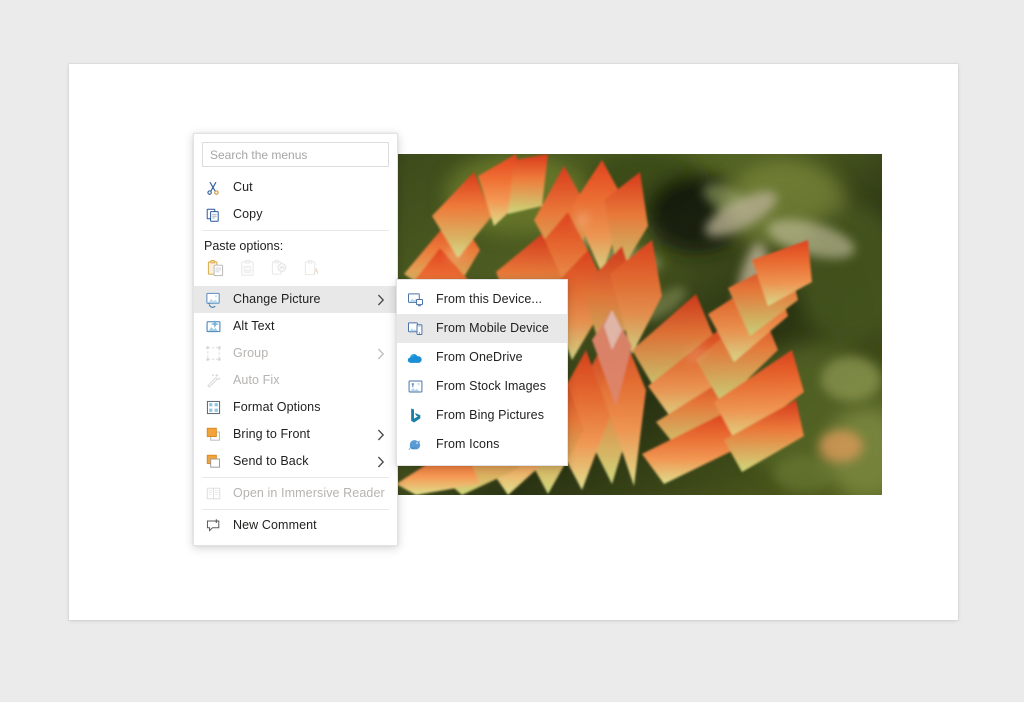 The height and width of the screenshot is (702, 1024). What do you see at coordinates (277, 299) in the screenshot?
I see `menu-item-label: Change Picture` at bounding box center [277, 299].